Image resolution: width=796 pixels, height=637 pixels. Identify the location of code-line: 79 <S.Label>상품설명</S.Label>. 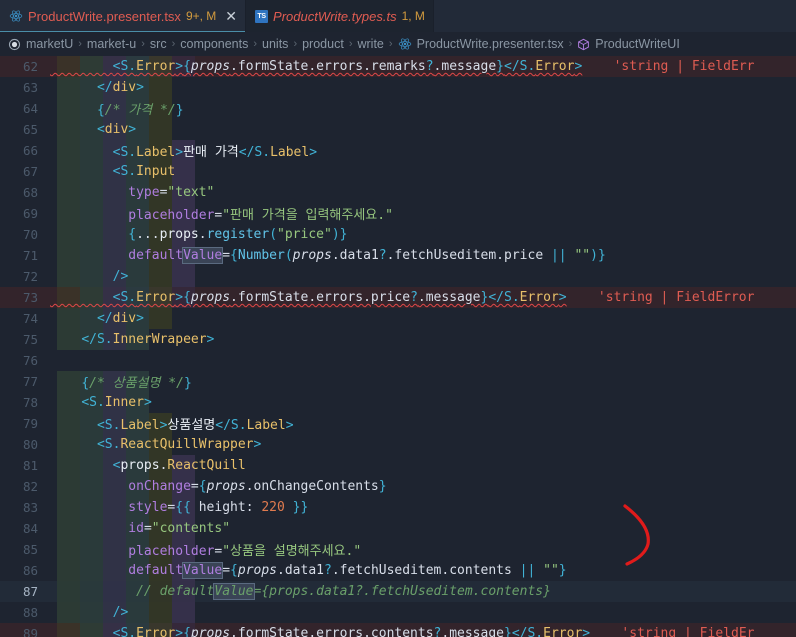
(398, 423).